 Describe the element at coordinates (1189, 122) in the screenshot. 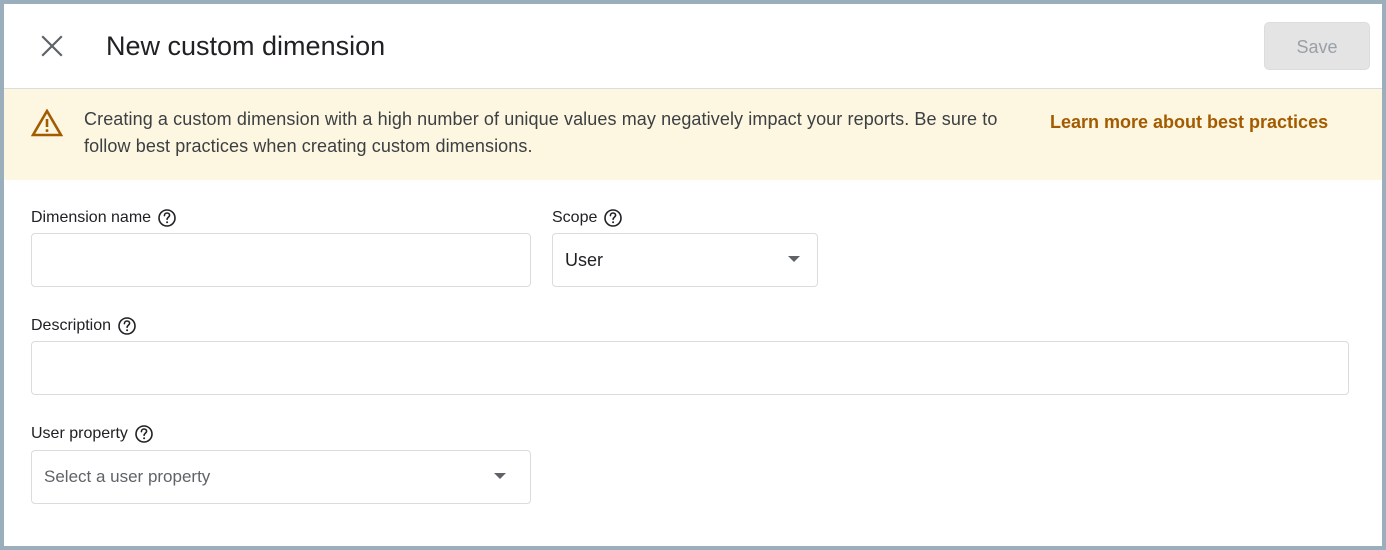

I see `learn-more-link: Learn more about best practices` at that location.